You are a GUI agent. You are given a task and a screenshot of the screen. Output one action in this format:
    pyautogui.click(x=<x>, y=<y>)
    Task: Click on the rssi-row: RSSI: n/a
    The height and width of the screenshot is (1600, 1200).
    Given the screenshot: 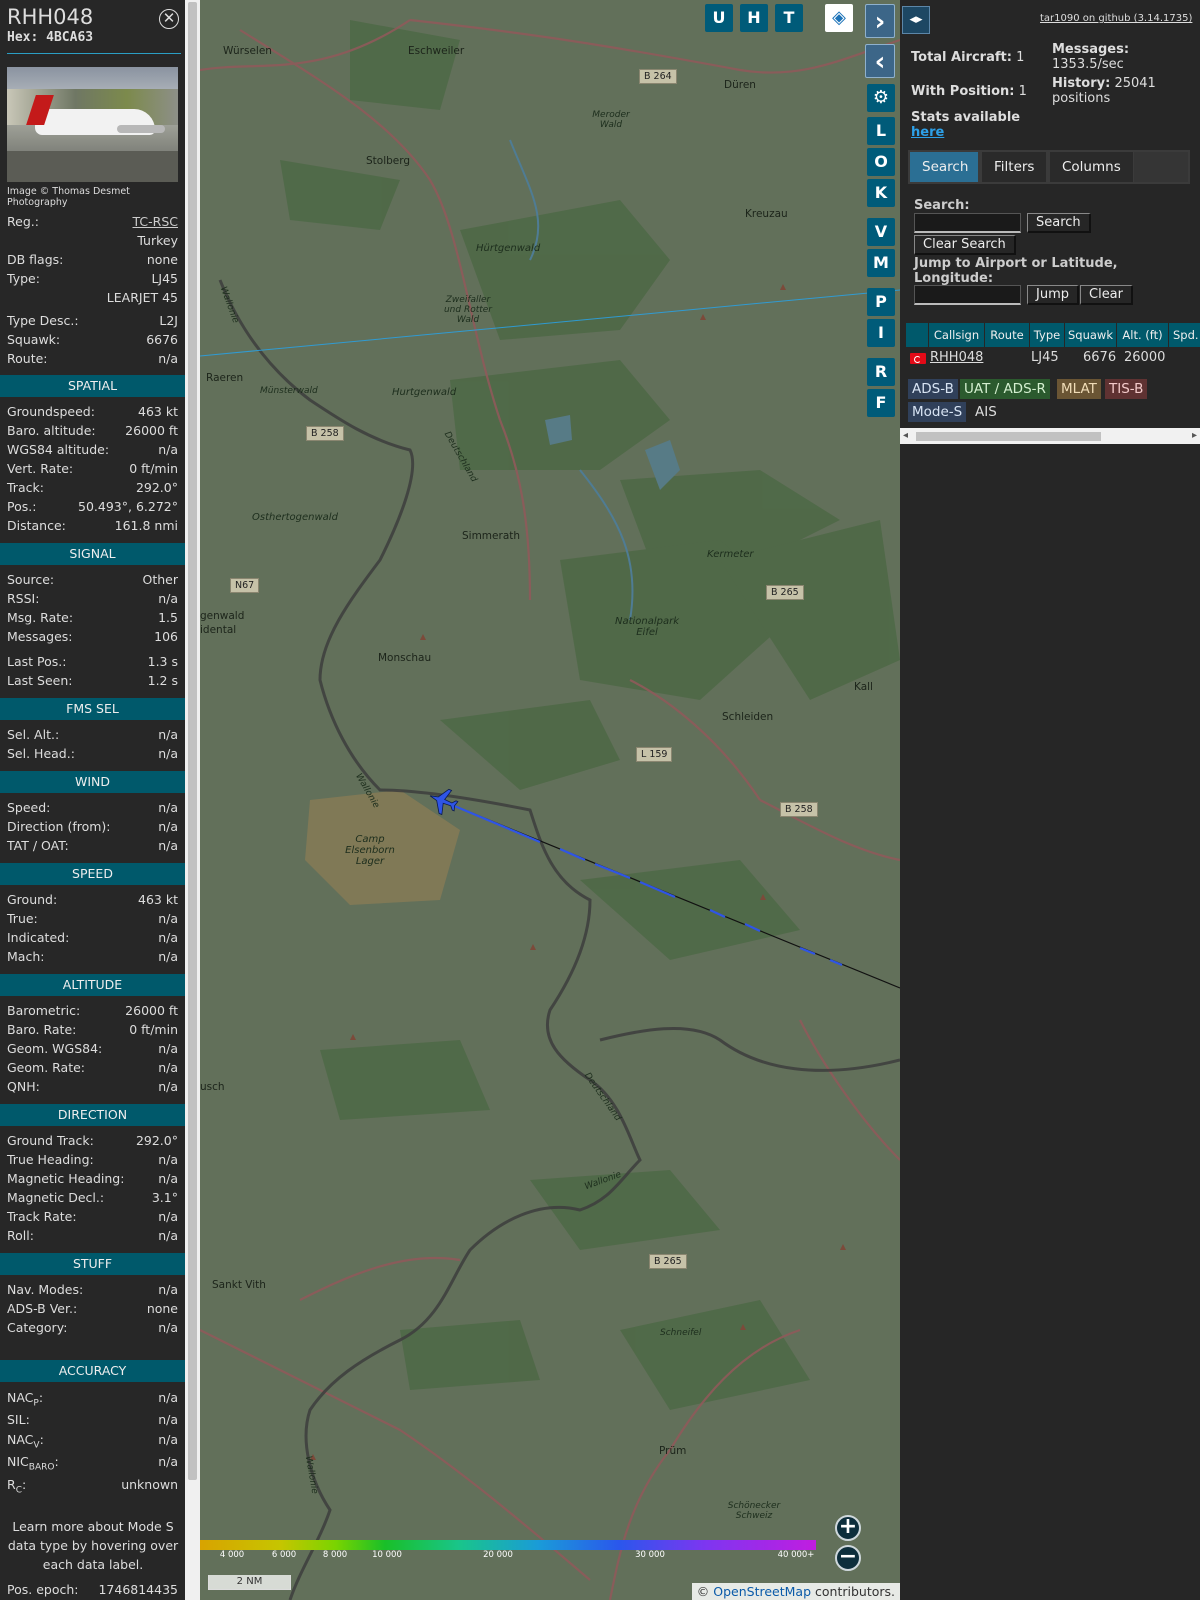 What is the action you would take?
    pyautogui.click(x=92, y=599)
    